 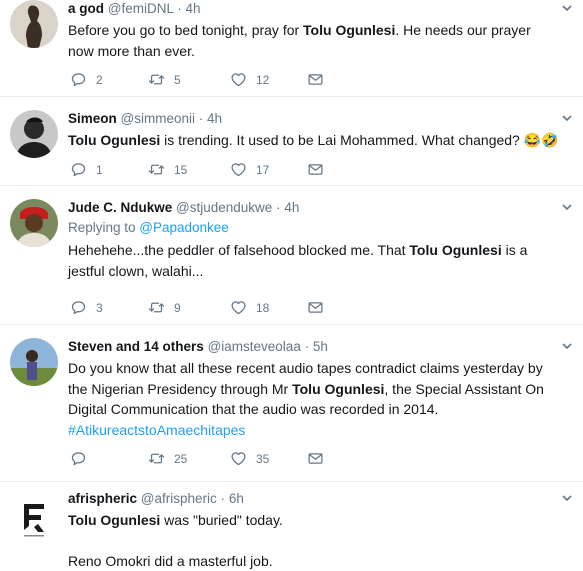 I want to click on like-count: 17, so click(x=262, y=170).